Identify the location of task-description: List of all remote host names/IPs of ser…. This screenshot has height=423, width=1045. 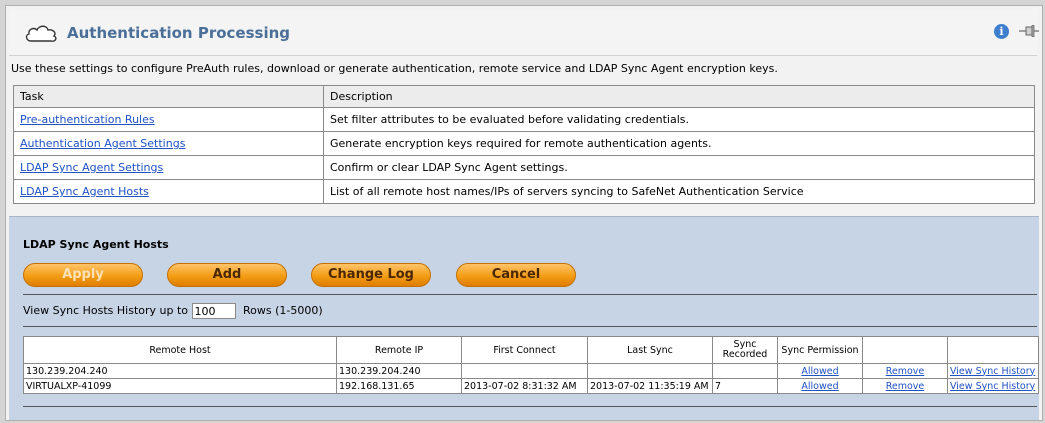
(679, 191).